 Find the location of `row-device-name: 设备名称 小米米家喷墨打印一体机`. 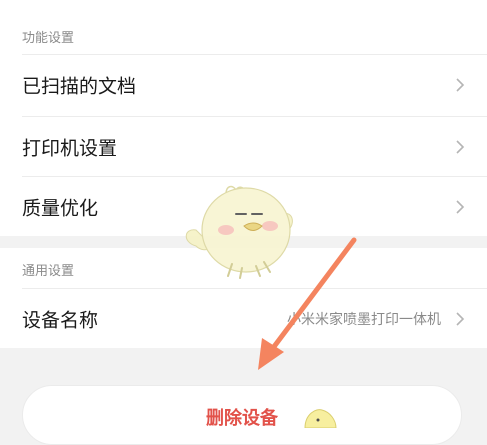

row-device-name: 设备名称 小米米家喷墨打印一体机 is located at coordinates (243, 319).